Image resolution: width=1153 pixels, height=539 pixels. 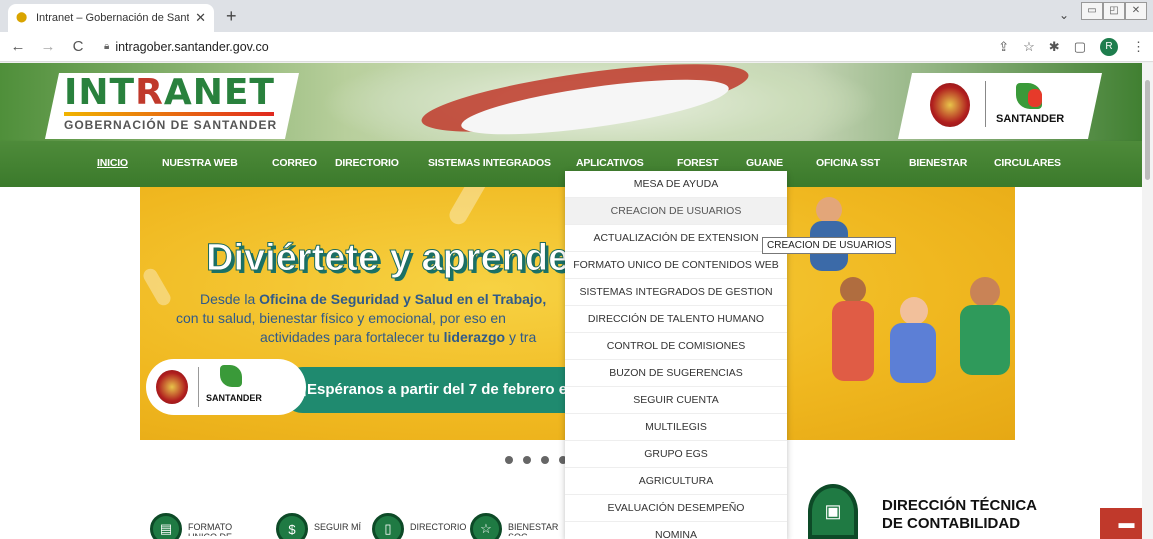 What do you see at coordinates (191, 47) in the screenshot?
I see `address-bar: intragober.santander.gov.co` at bounding box center [191, 47].